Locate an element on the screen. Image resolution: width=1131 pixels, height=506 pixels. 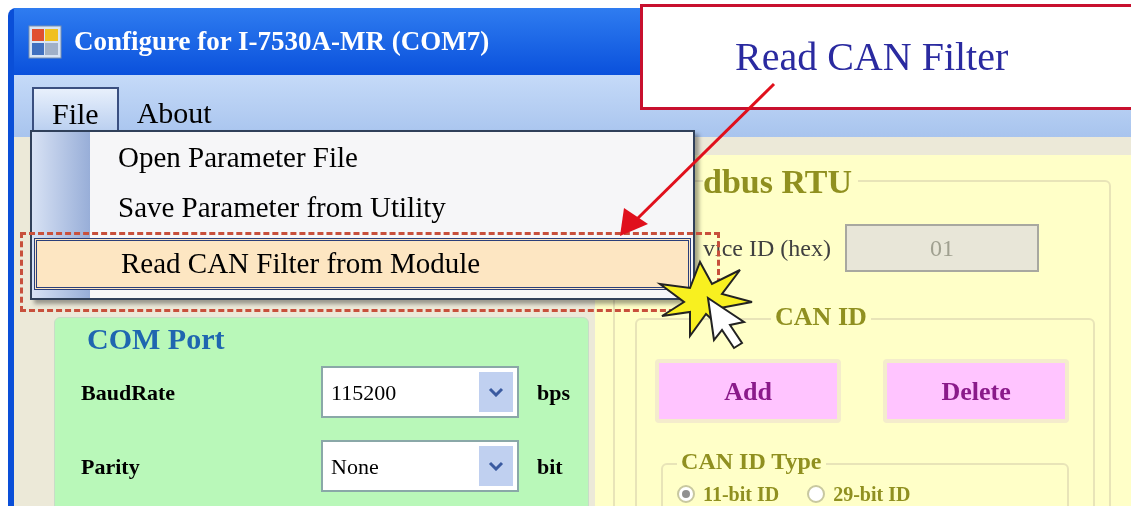
field-label: BaudRate is located at coordinates (129, 392).